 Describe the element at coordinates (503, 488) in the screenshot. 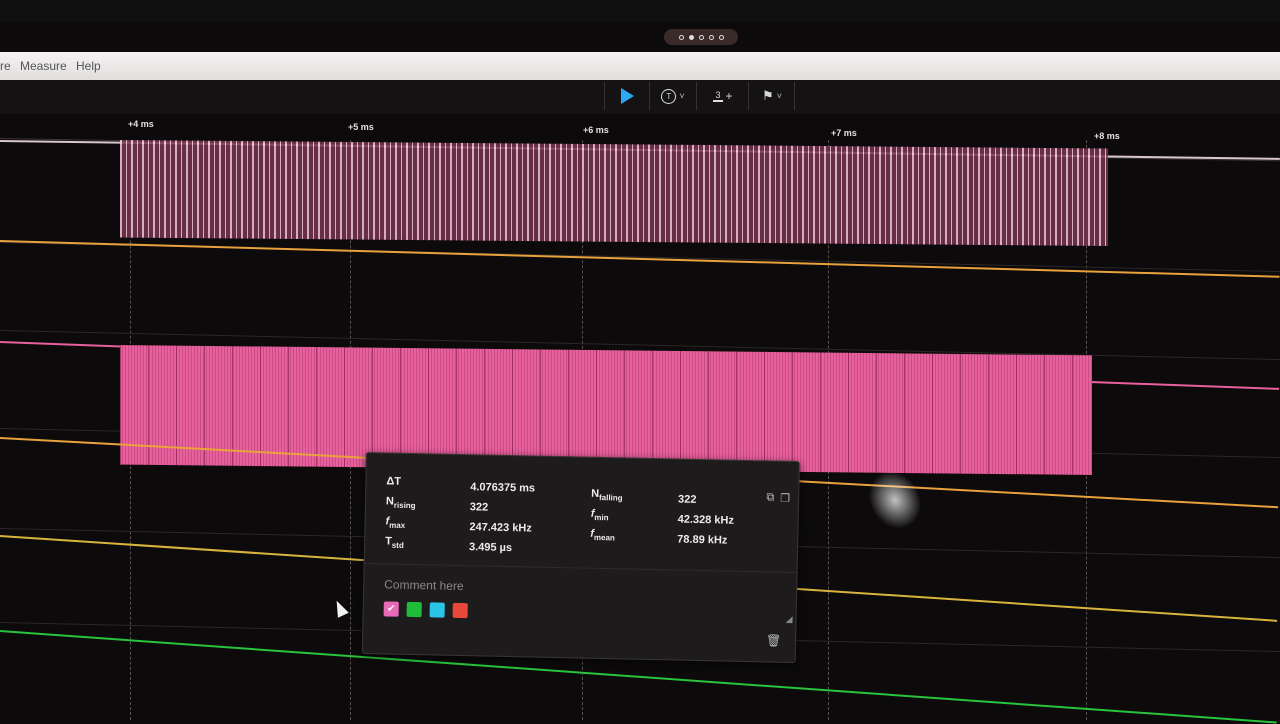

I see `delta-t-value: 4.076375 ms` at that location.